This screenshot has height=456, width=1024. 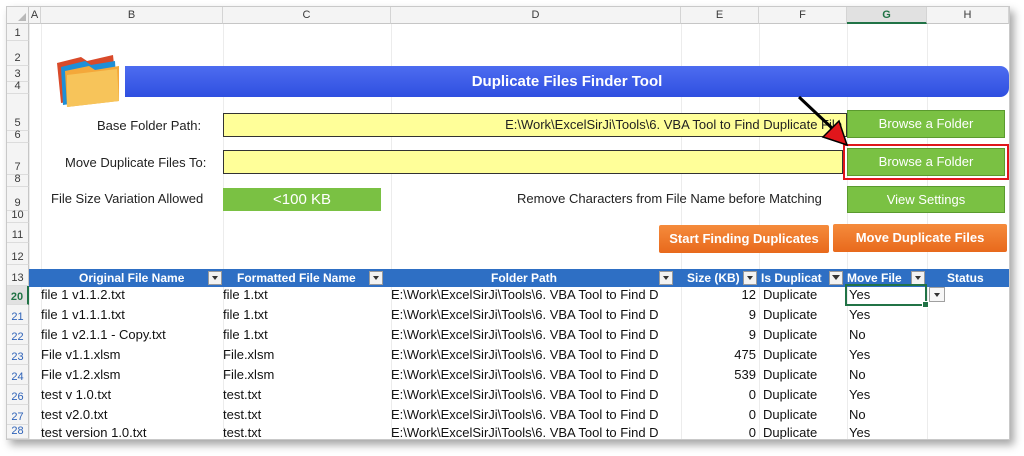 I want to click on cell-size: 12, so click(x=720, y=295).